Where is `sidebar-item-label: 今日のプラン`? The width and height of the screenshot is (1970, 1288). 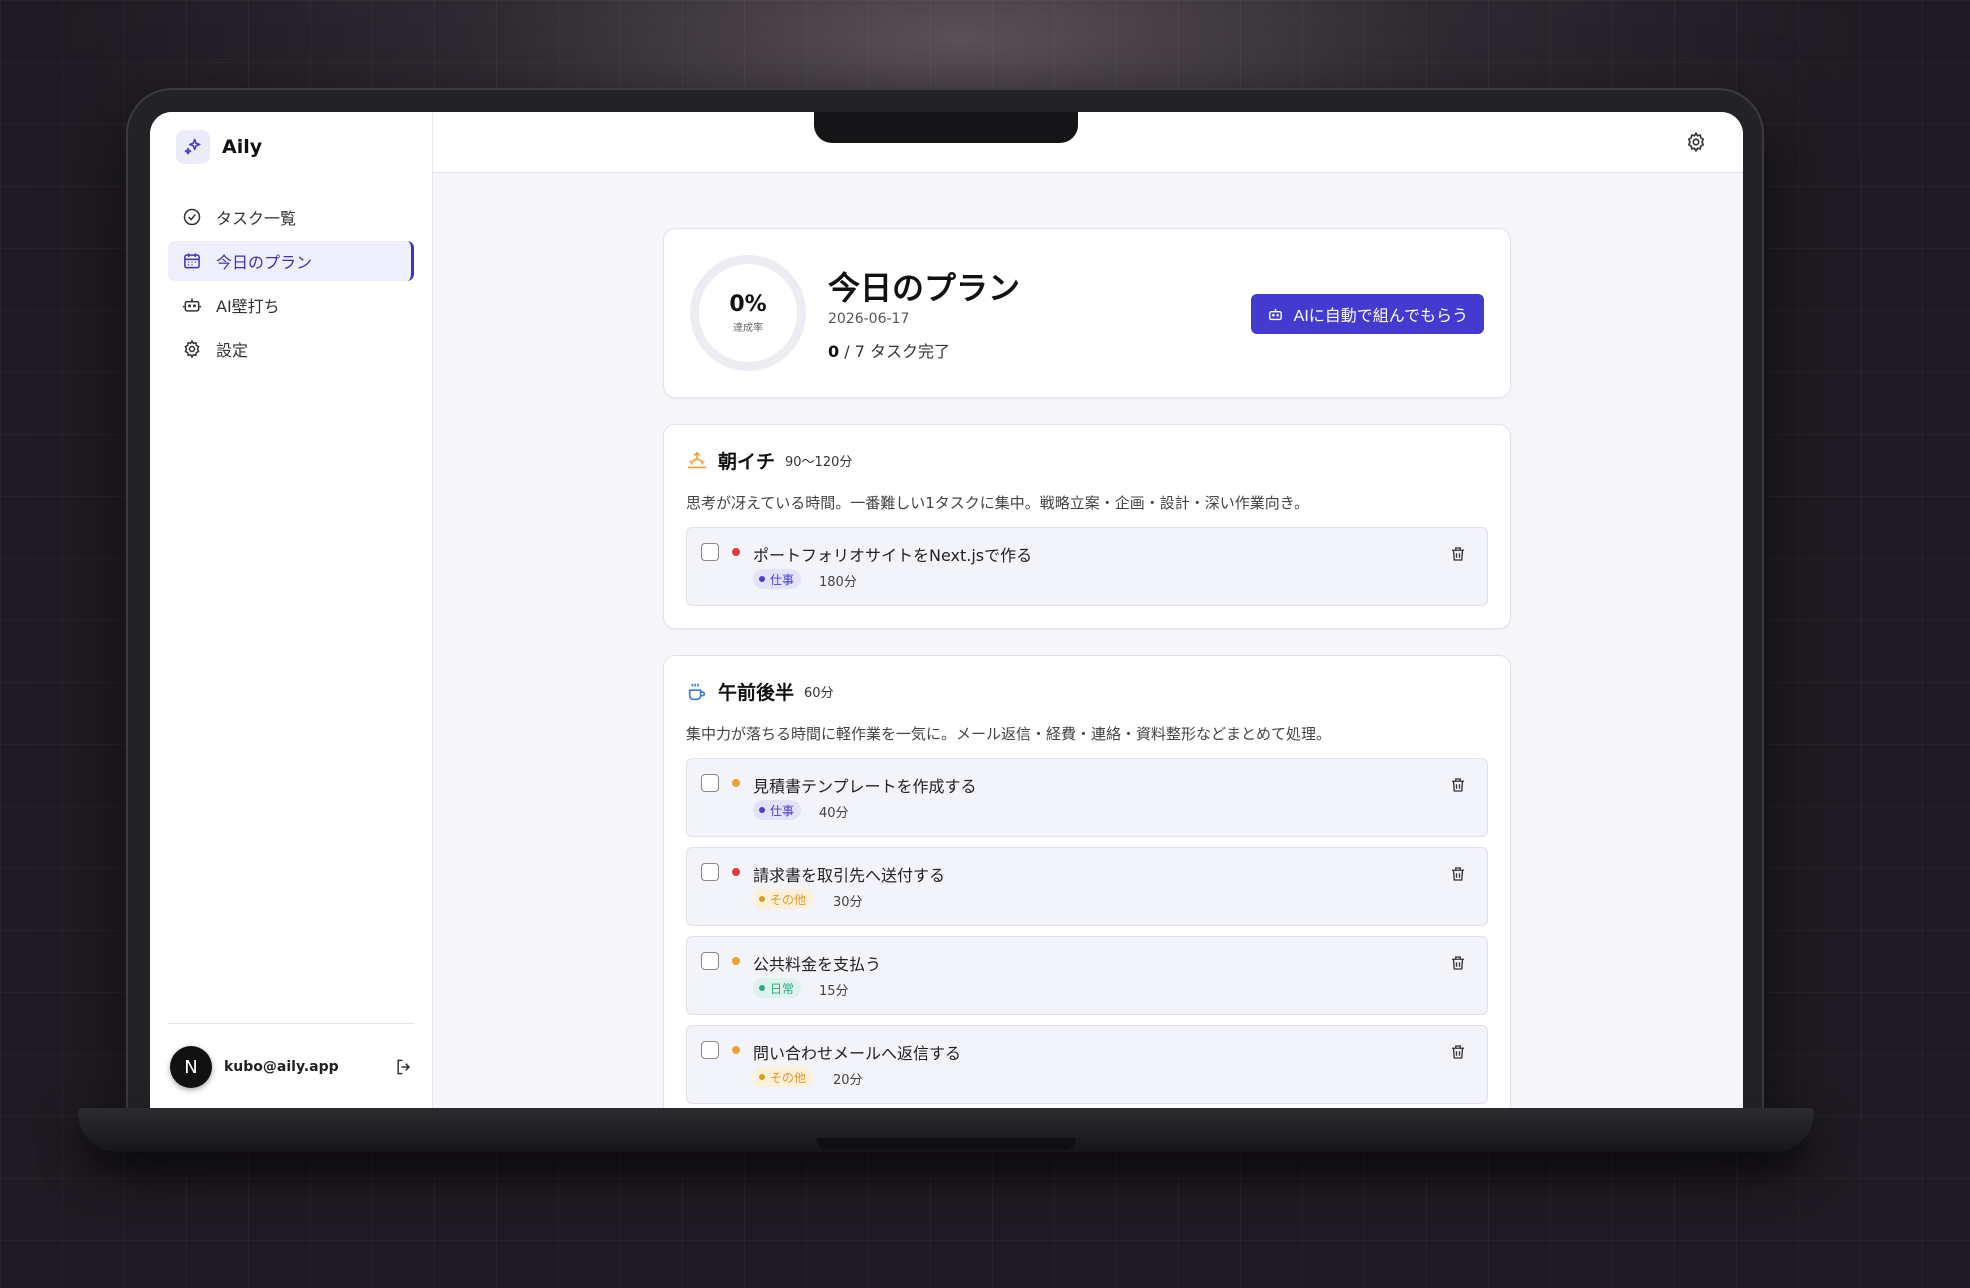 sidebar-item-label: 今日のプラン is located at coordinates (264, 262).